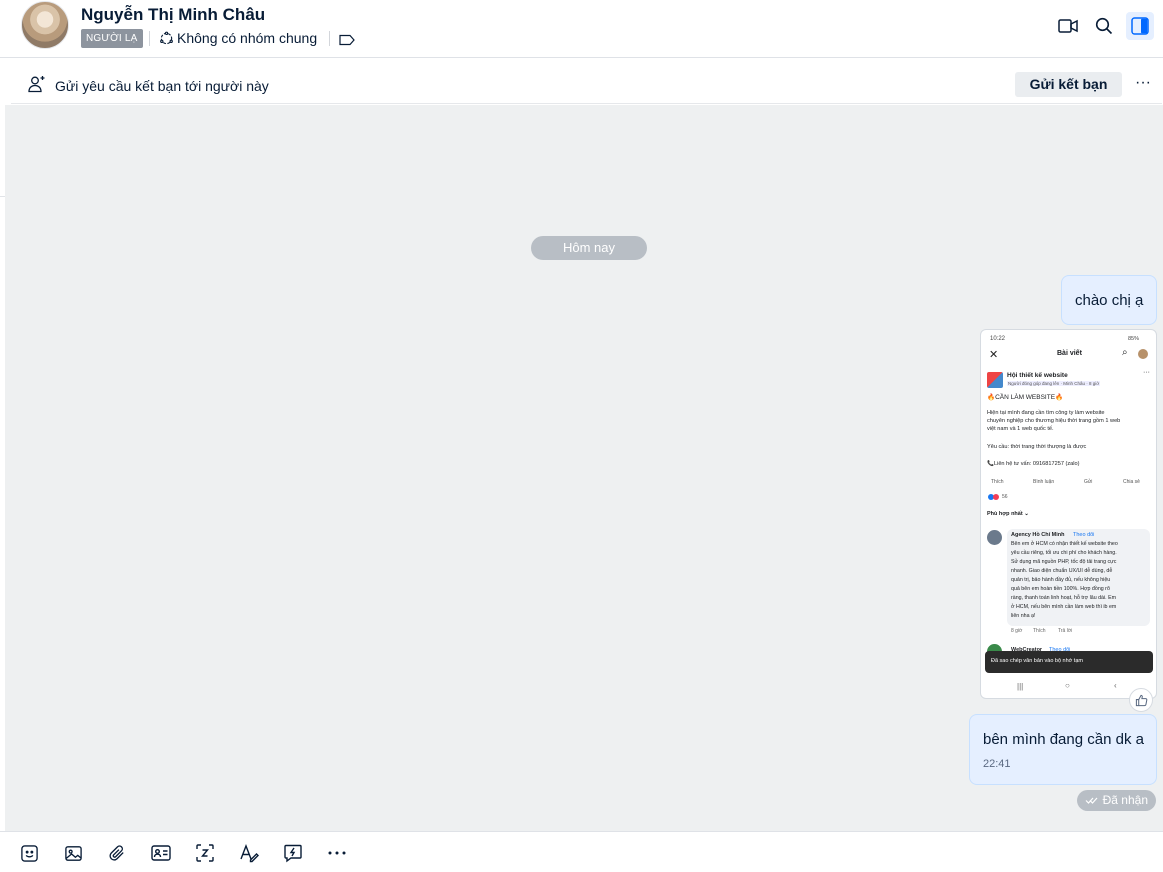  I want to click on ss-comment-time: 8 giờ, so click(1017, 631).